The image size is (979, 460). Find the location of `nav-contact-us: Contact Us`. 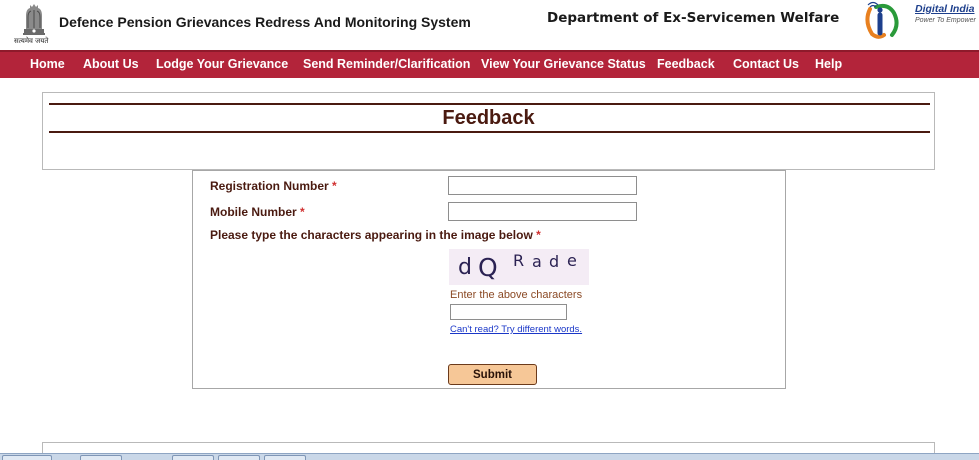

nav-contact-us: Contact Us is located at coordinates (766, 64).